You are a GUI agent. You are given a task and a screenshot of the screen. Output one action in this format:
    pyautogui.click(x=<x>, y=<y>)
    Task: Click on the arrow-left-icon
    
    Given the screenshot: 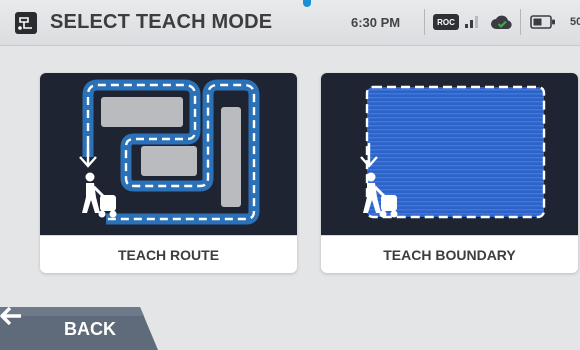 What is the action you would take?
    pyautogui.click(x=10, y=316)
    